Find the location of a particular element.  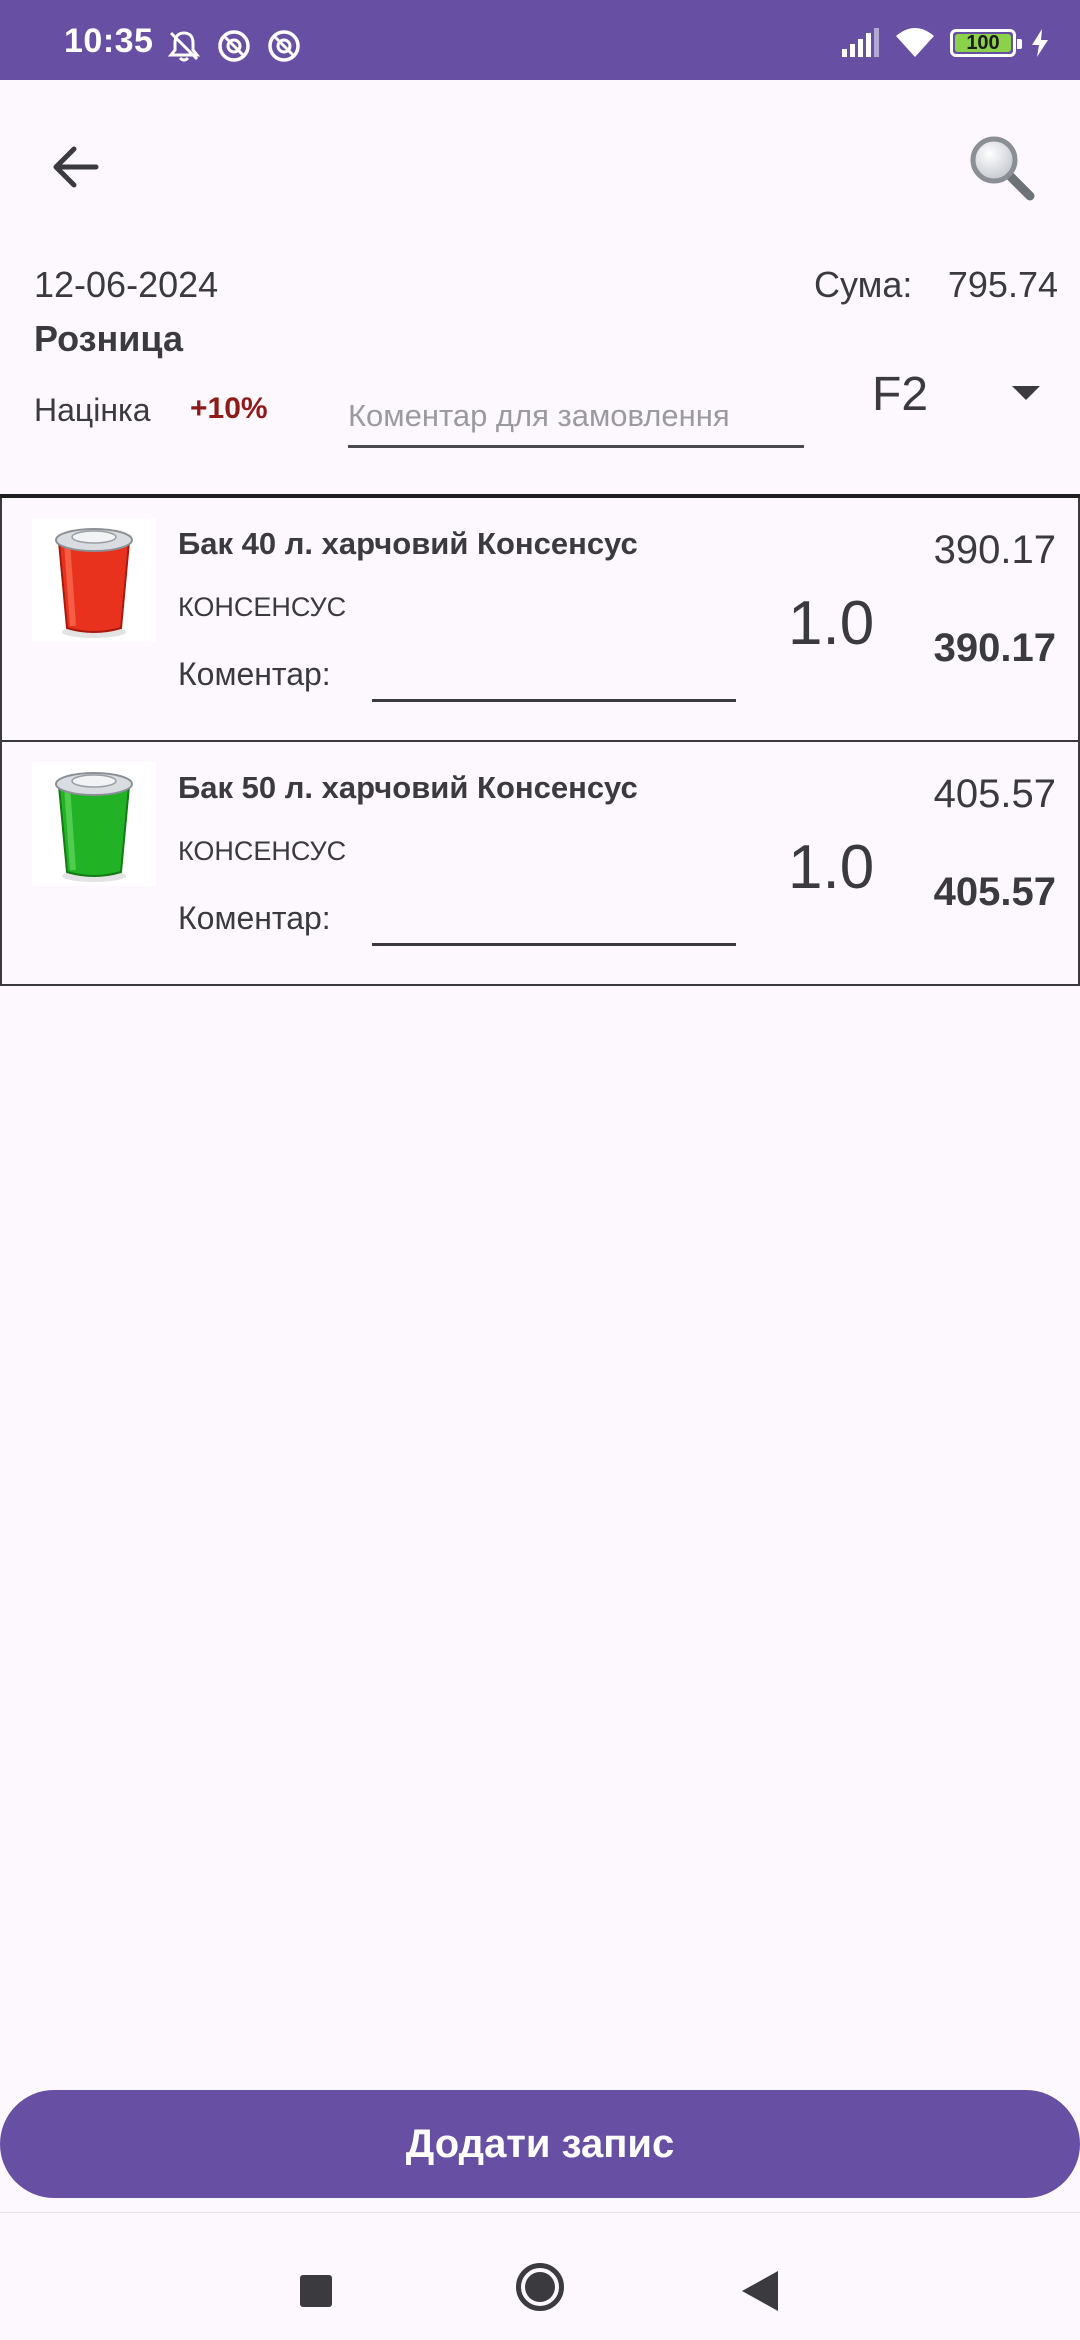

warehouse-dropdown: F2 is located at coordinates (960, 394).